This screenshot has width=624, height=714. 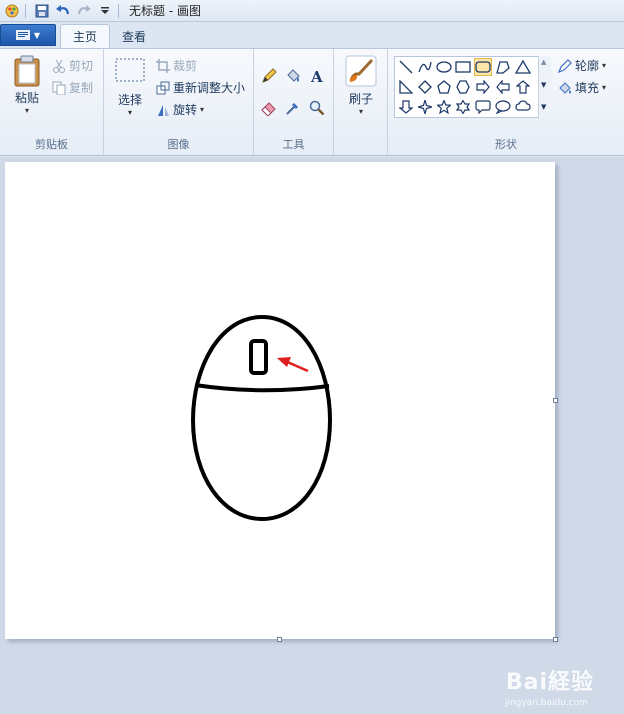 I want to click on group-label-tools: 工具, so click(x=293, y=144).